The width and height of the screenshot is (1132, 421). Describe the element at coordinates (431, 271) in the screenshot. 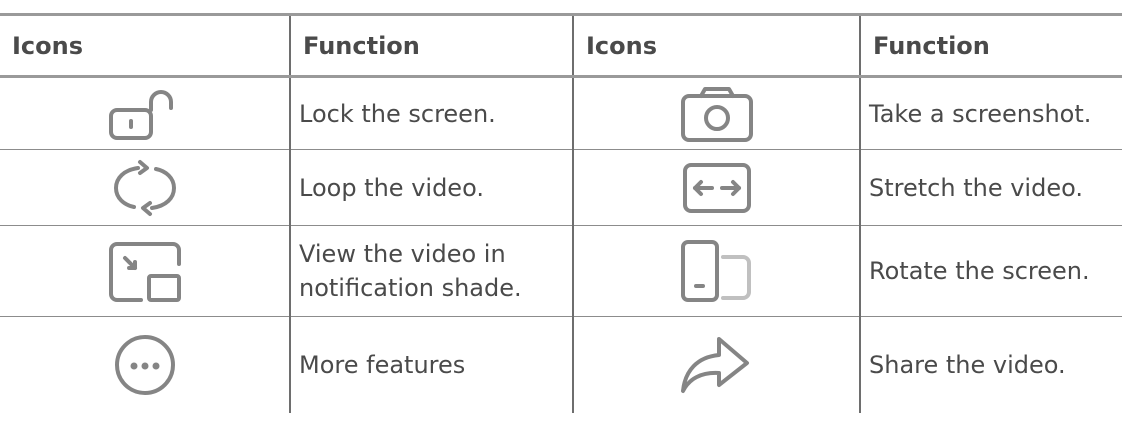

I see `function-text: View the video in notification shade.` at that location.